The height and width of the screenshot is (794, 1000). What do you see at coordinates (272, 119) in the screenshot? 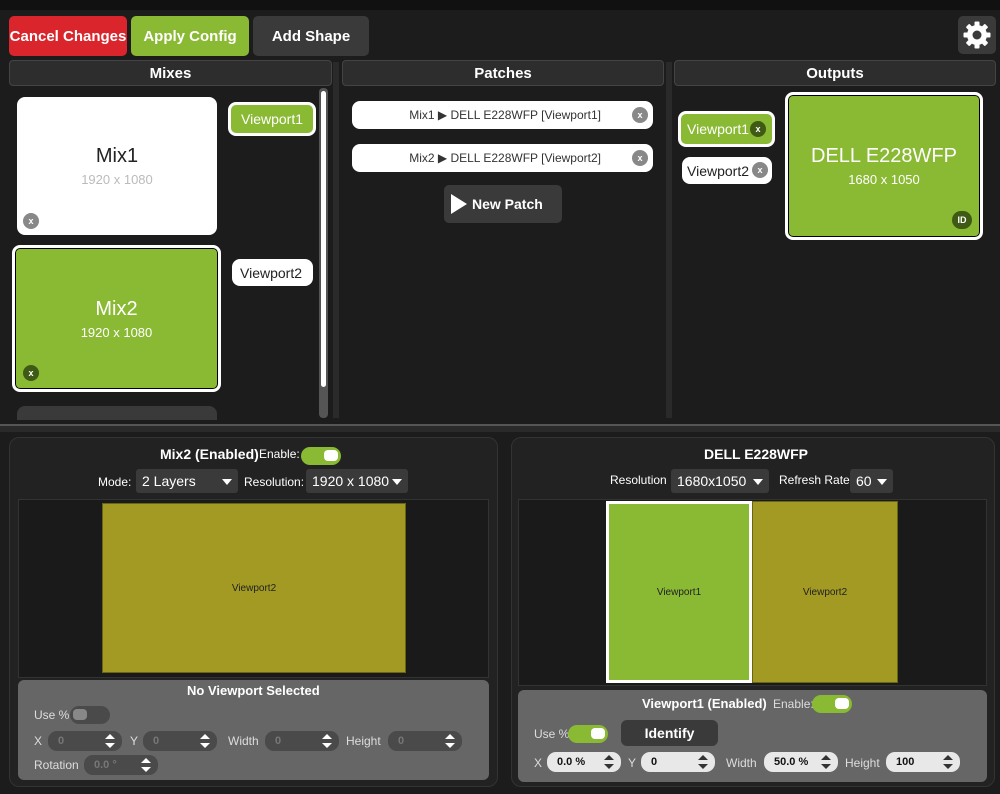
I see `mix-viewport1-pill: Viewport1` at bounding box center [272, 119].